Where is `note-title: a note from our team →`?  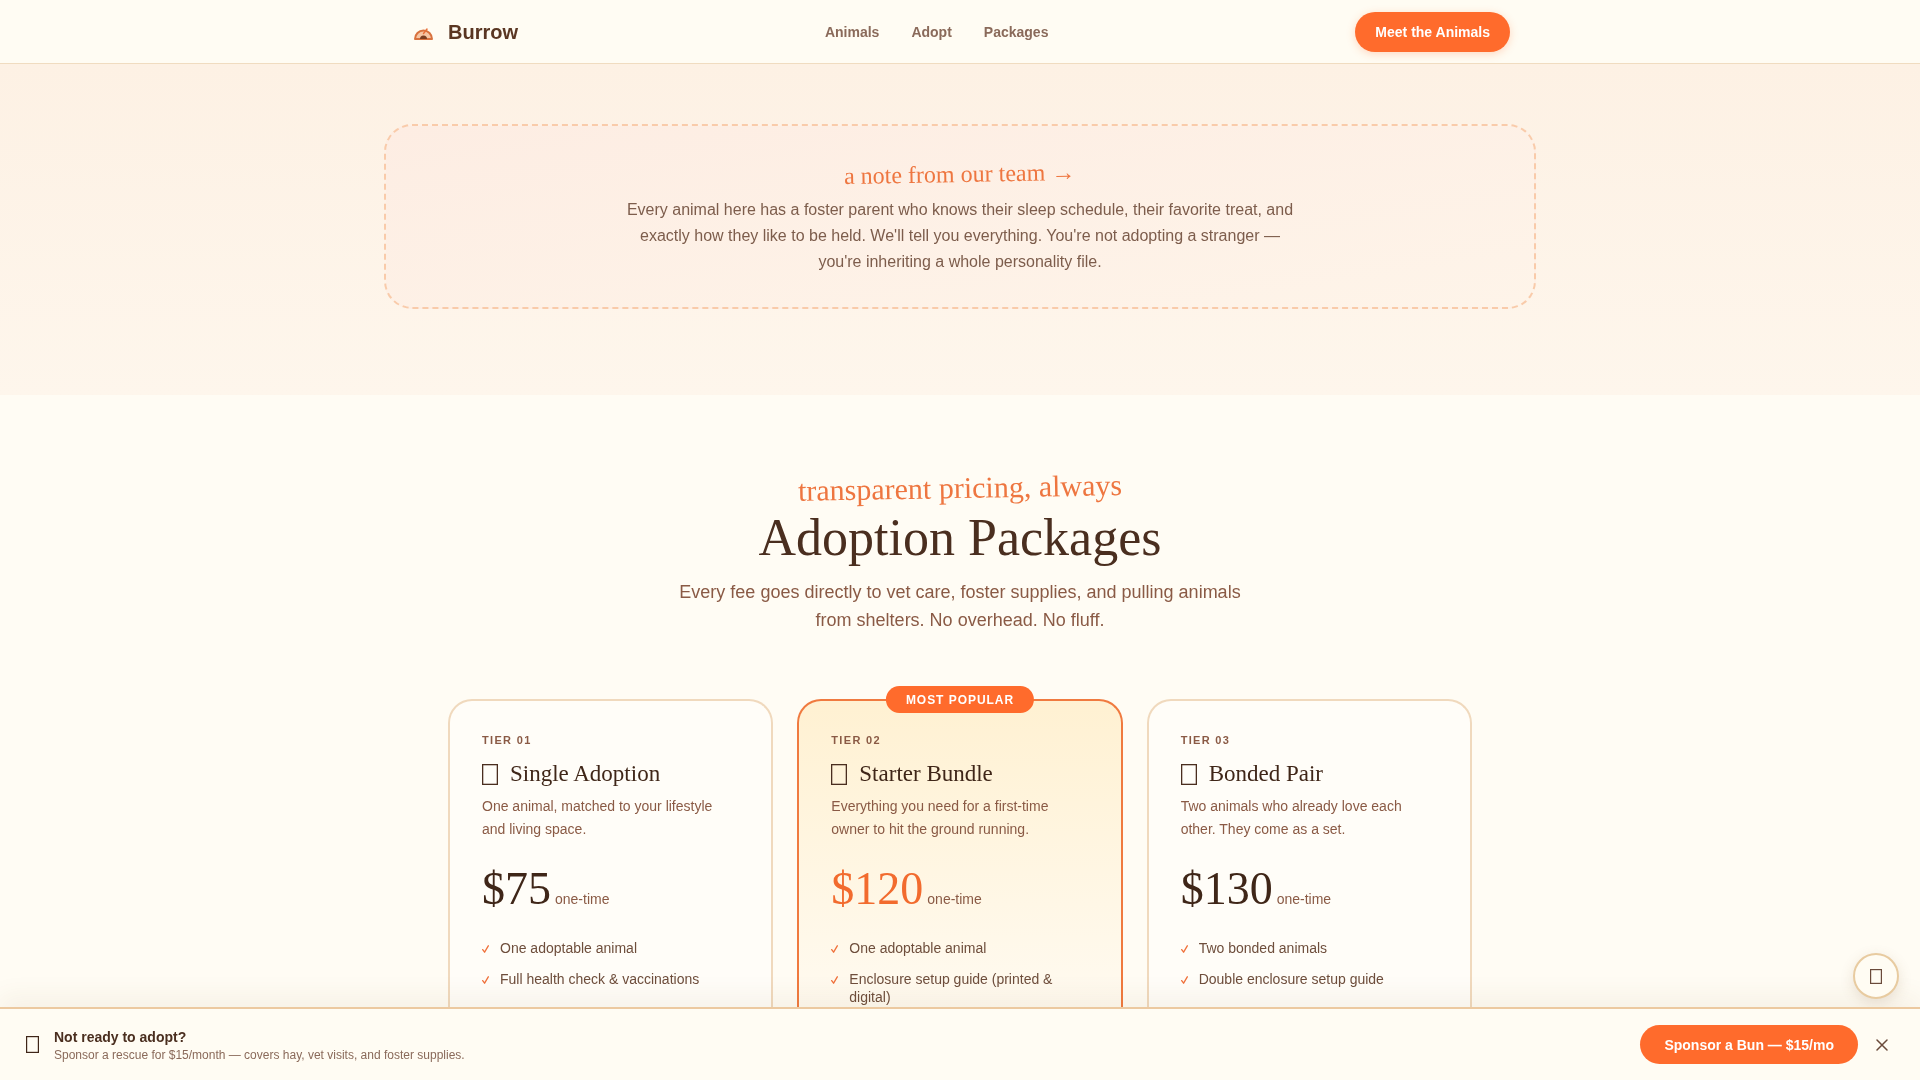
note-title: a note from our team → is located at coordinates (960, 174).